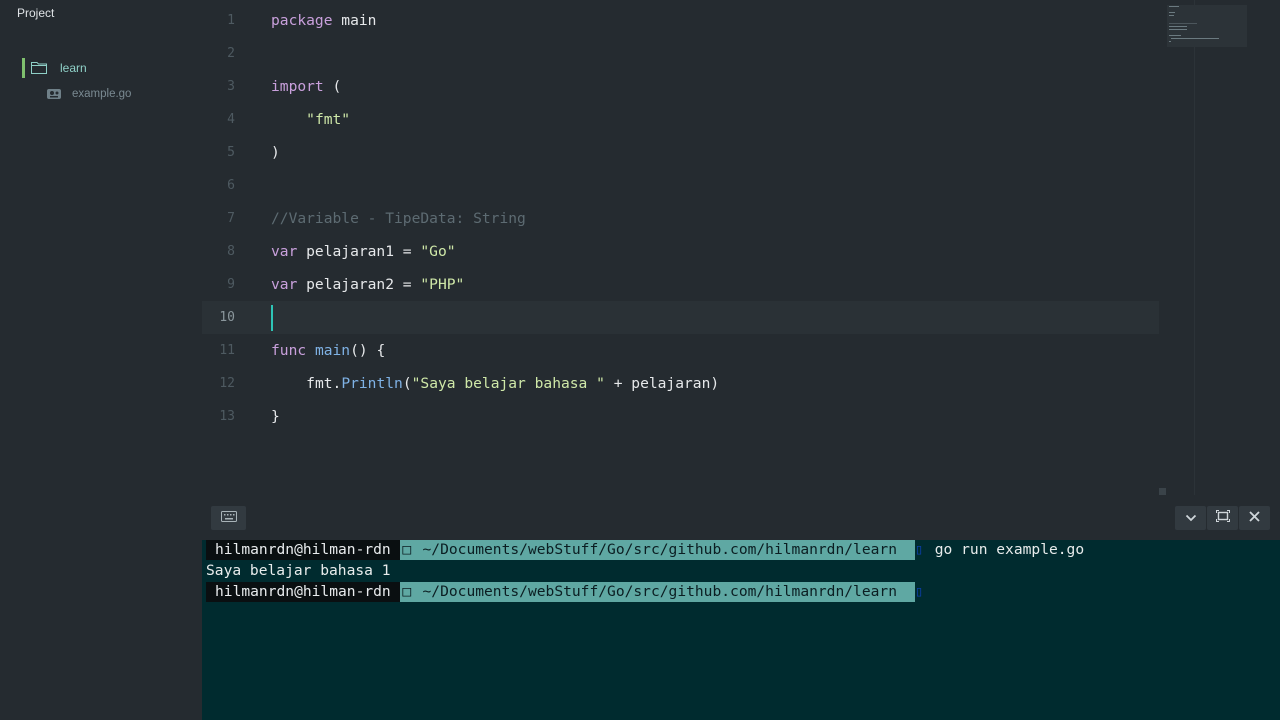  What do you see at coordinates (680, 20) in the screenshot?
I see `code-line: 1 package main` at bounding box center [680, 20].